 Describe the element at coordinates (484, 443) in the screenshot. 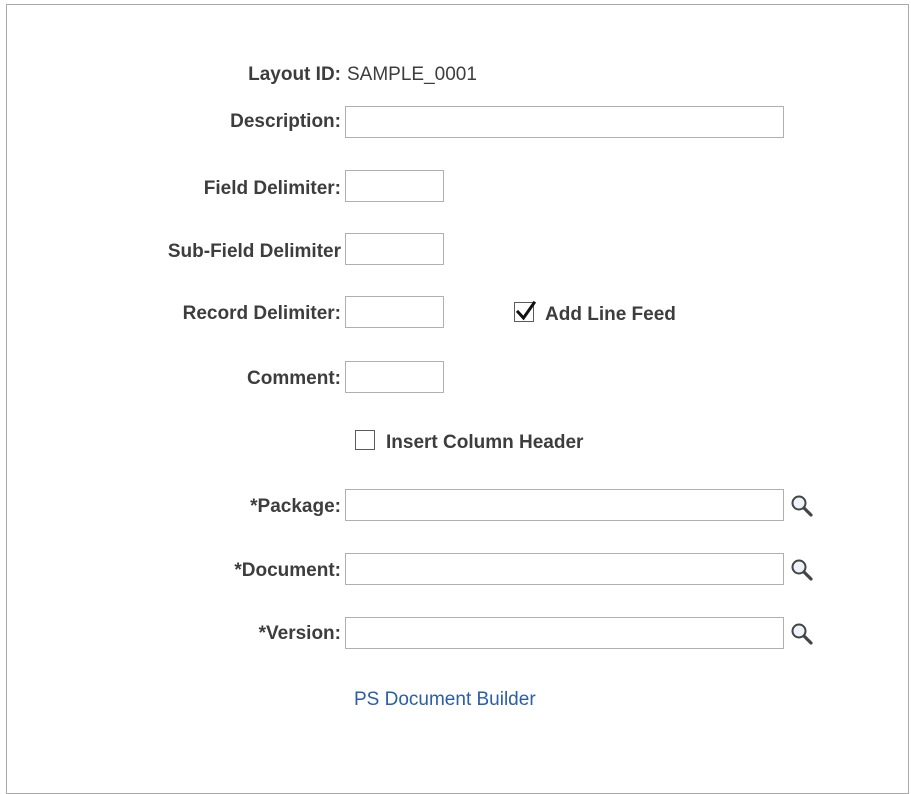

I see `insert-column-header-label: Insert Column Header` at that location.